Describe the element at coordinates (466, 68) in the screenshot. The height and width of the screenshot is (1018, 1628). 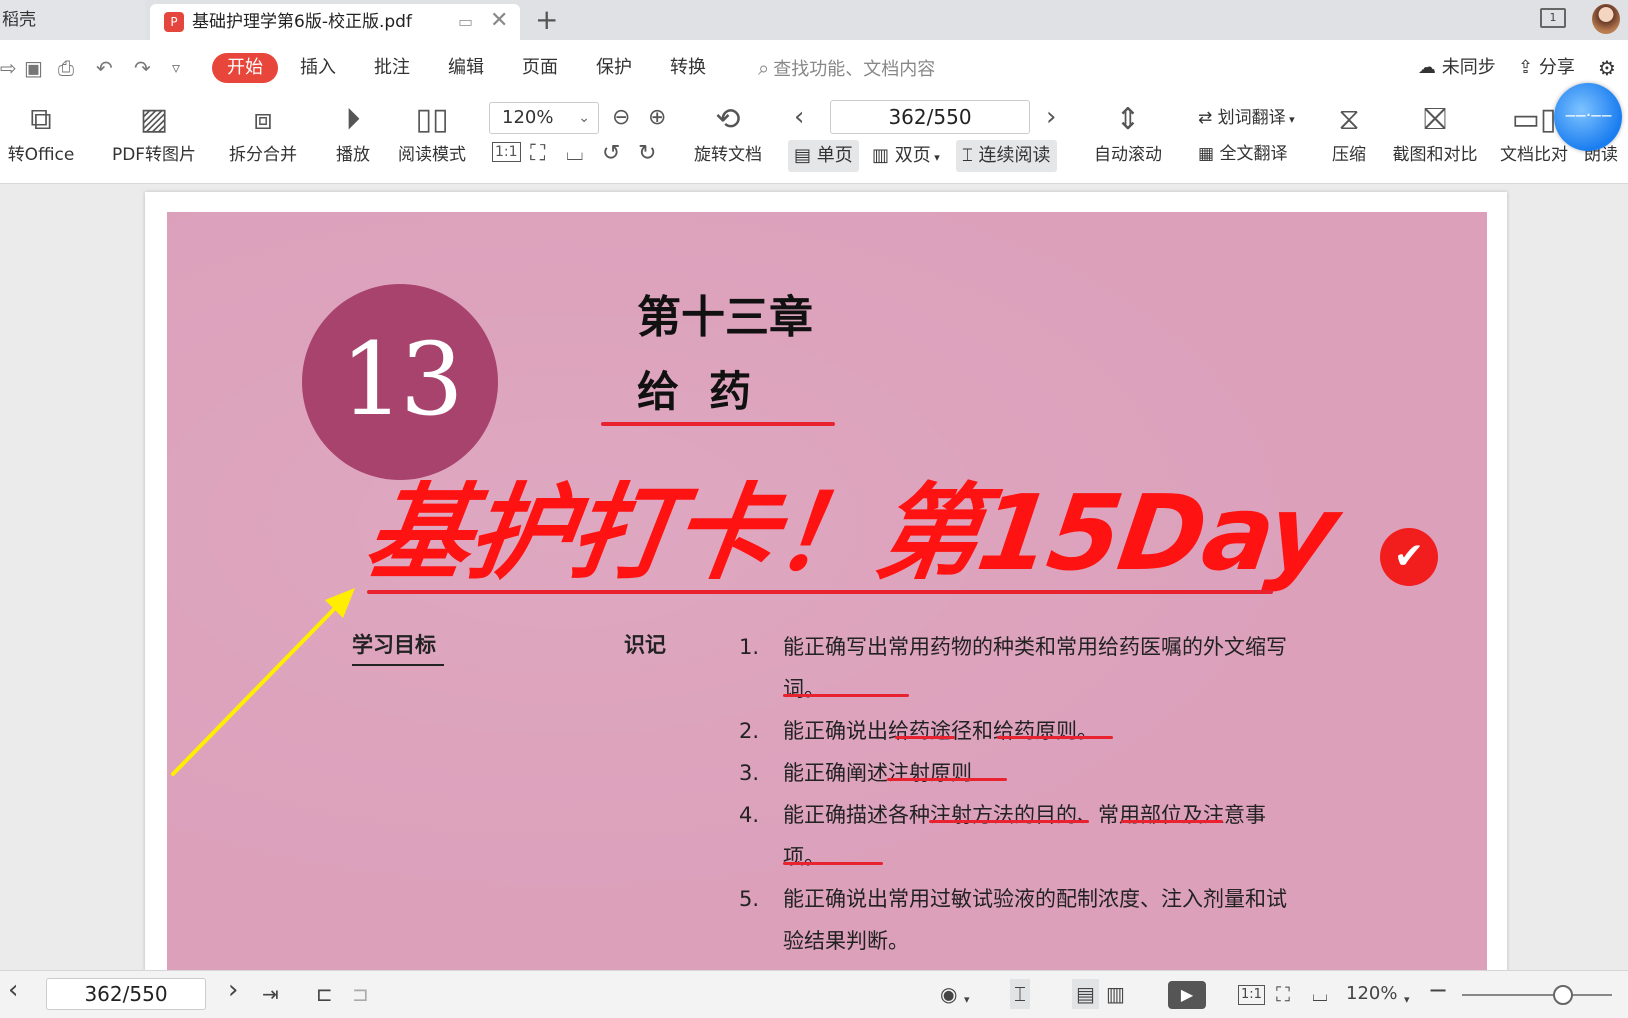
I see `menu-edit: 编辑` at that location.